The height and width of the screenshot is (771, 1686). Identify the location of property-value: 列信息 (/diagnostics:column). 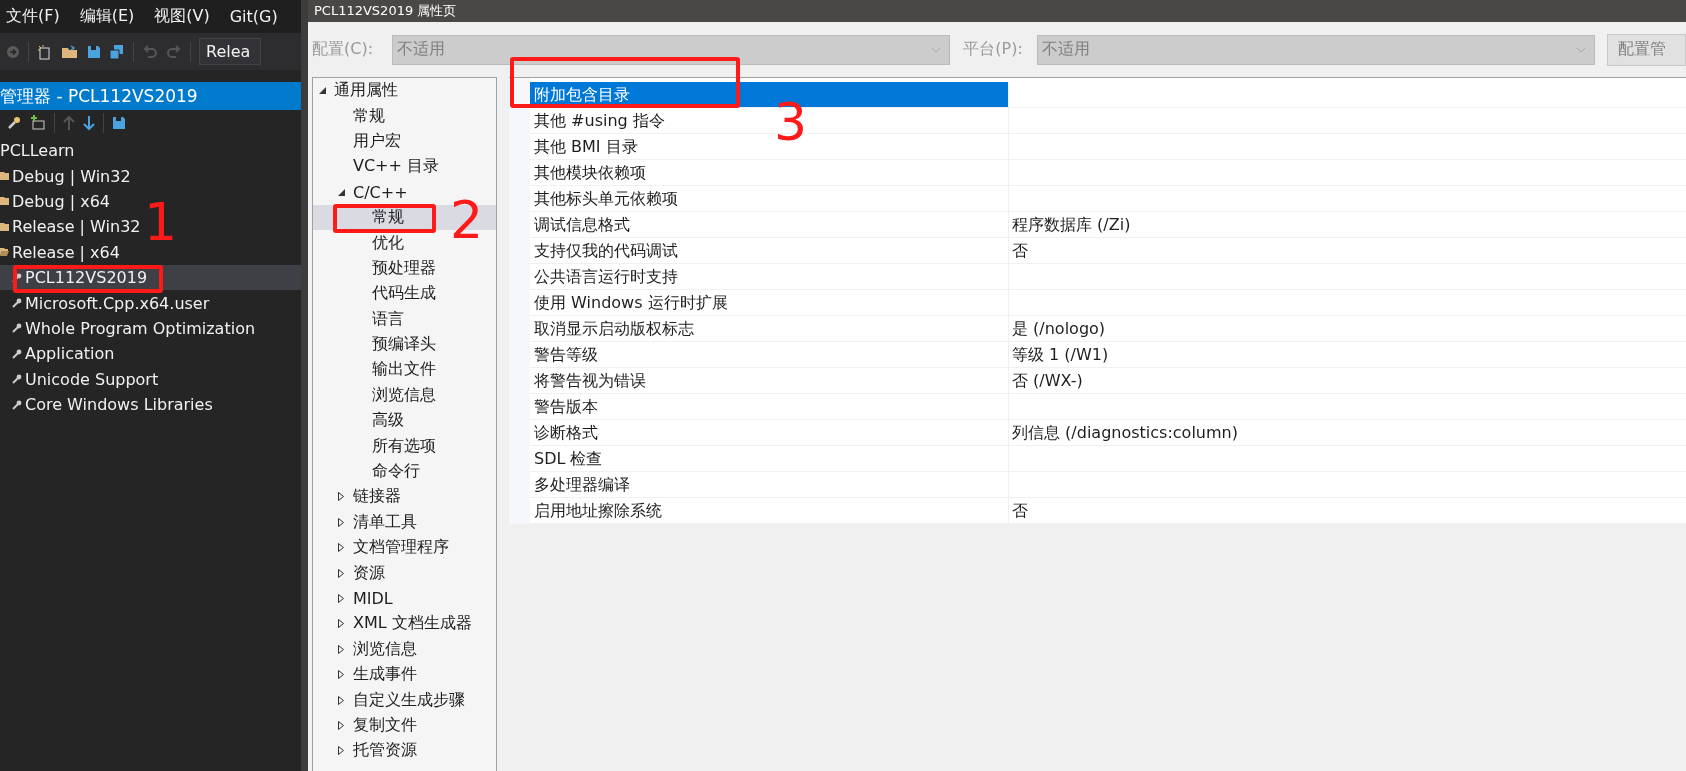
(1125, 432).